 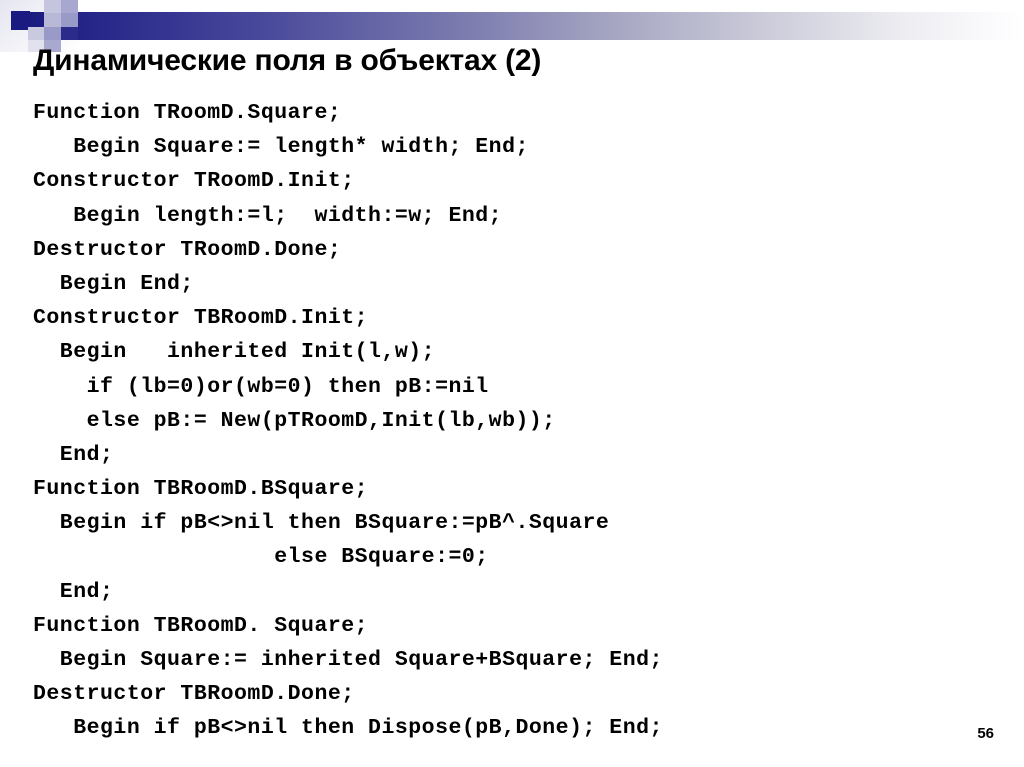 I want to click on code-line: Begin inherited Init(l,w);, so click(x=234, y=352).